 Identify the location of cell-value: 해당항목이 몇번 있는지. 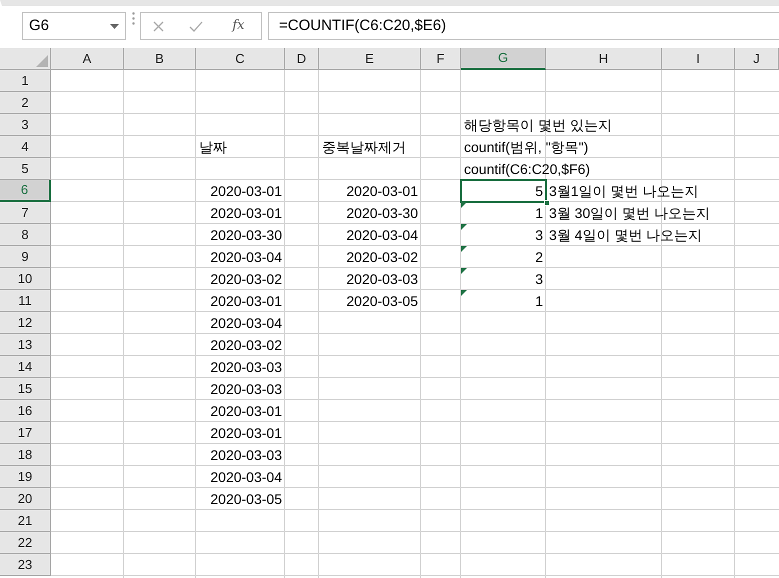
(538, 125).